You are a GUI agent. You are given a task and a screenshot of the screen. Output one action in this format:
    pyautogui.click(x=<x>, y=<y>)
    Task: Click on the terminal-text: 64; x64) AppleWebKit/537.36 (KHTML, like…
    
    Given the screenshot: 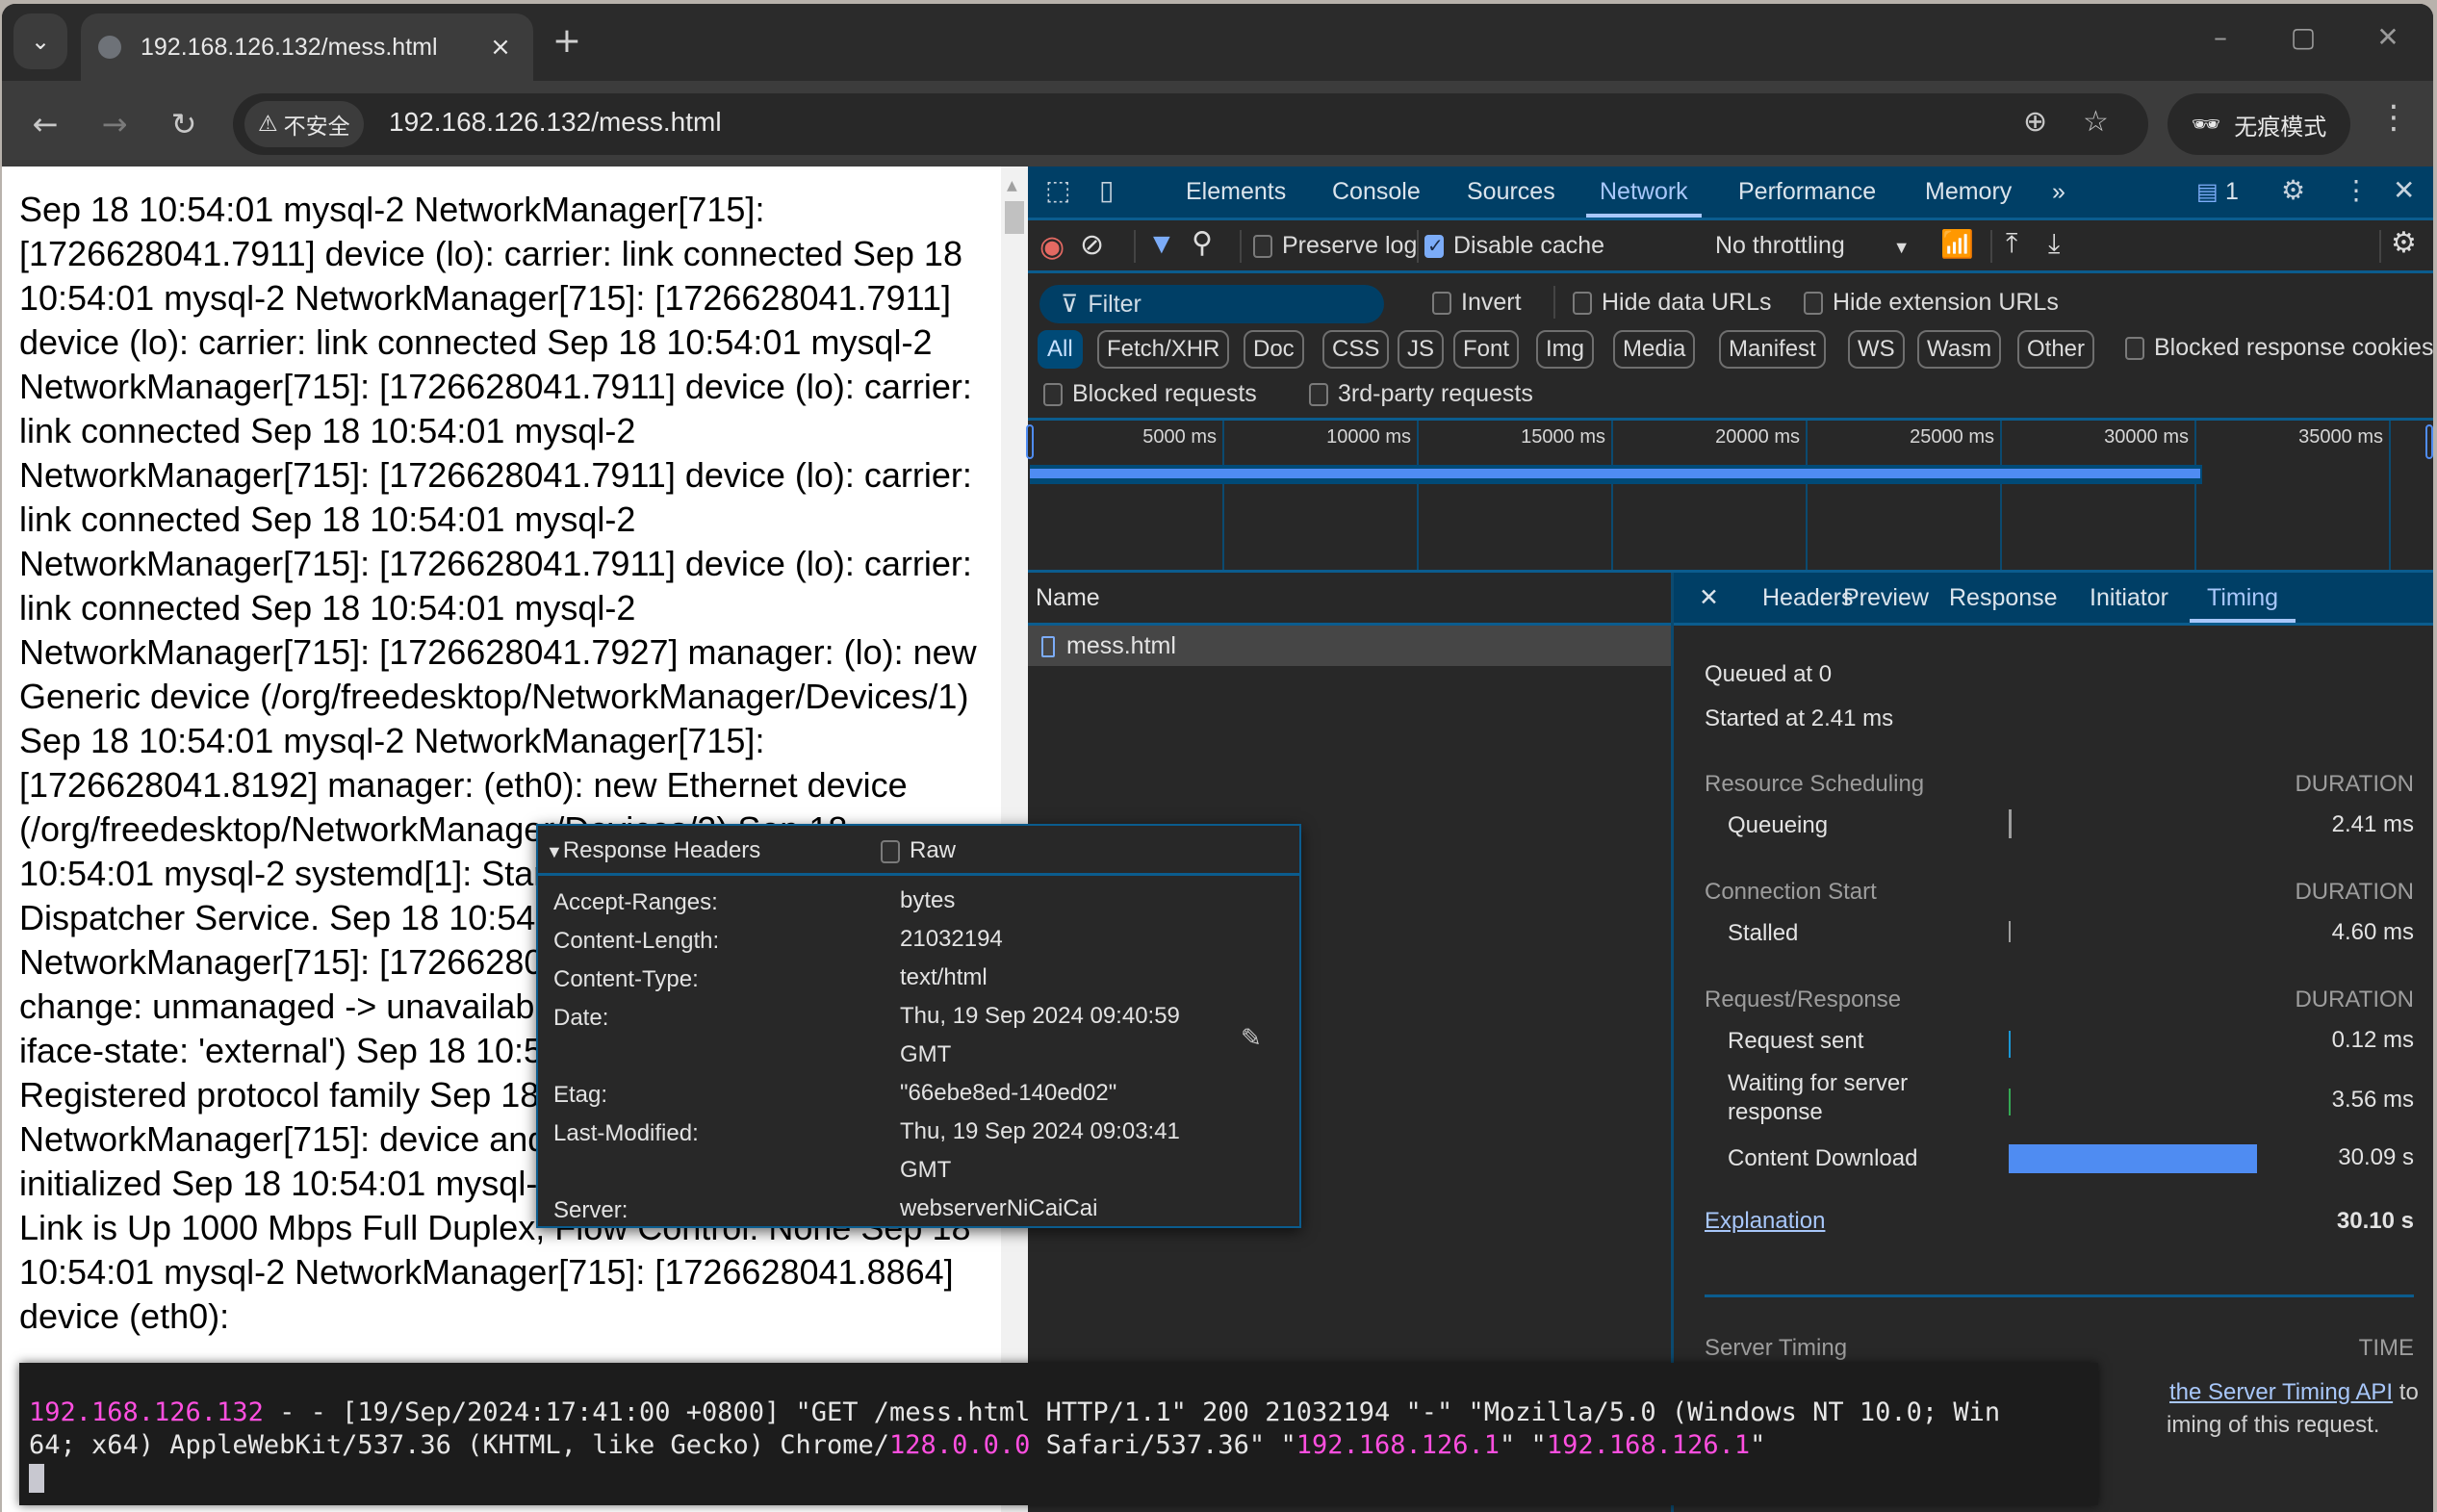 What is the action you would take?
    pyautogui.click(x=459, y=1445)
    